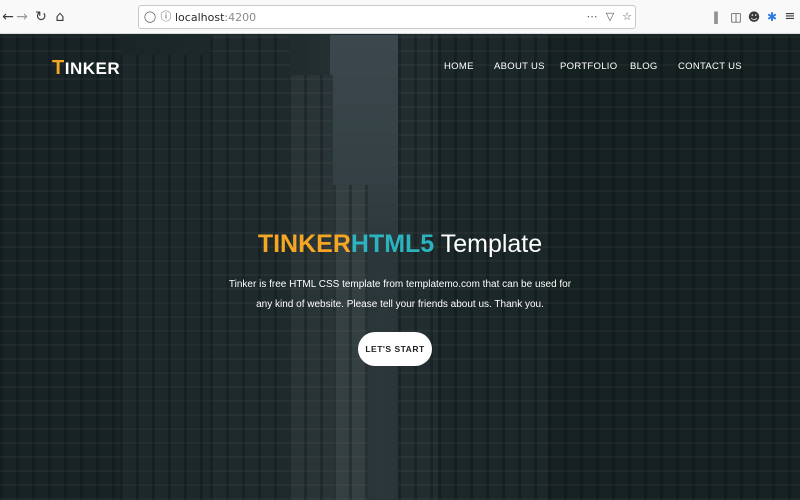 Image resolution: width=800 pixels, height=500 pixels. What do you see at coordinates (304, 244) in the screenshot?
I see `hero-title-brand: TINKER` at bounding box center [304, 244].